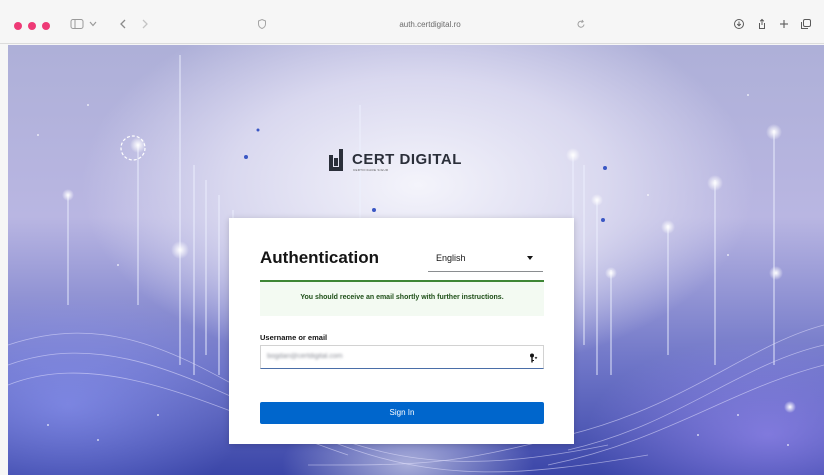  Describe the element at coordinates (262, 25) in the screenshot. I see `shield-icon` at that location.